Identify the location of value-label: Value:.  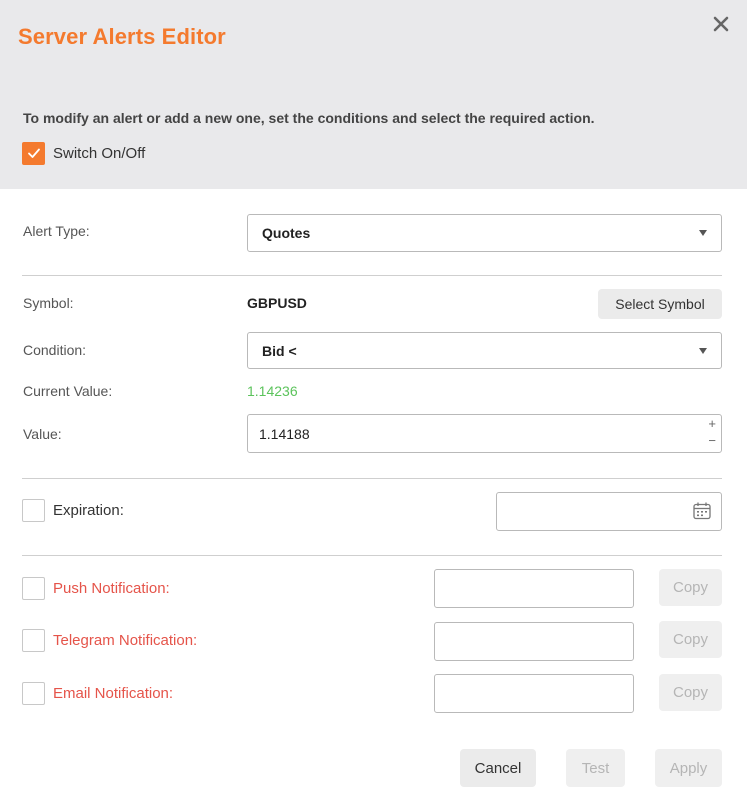
(42, 434).